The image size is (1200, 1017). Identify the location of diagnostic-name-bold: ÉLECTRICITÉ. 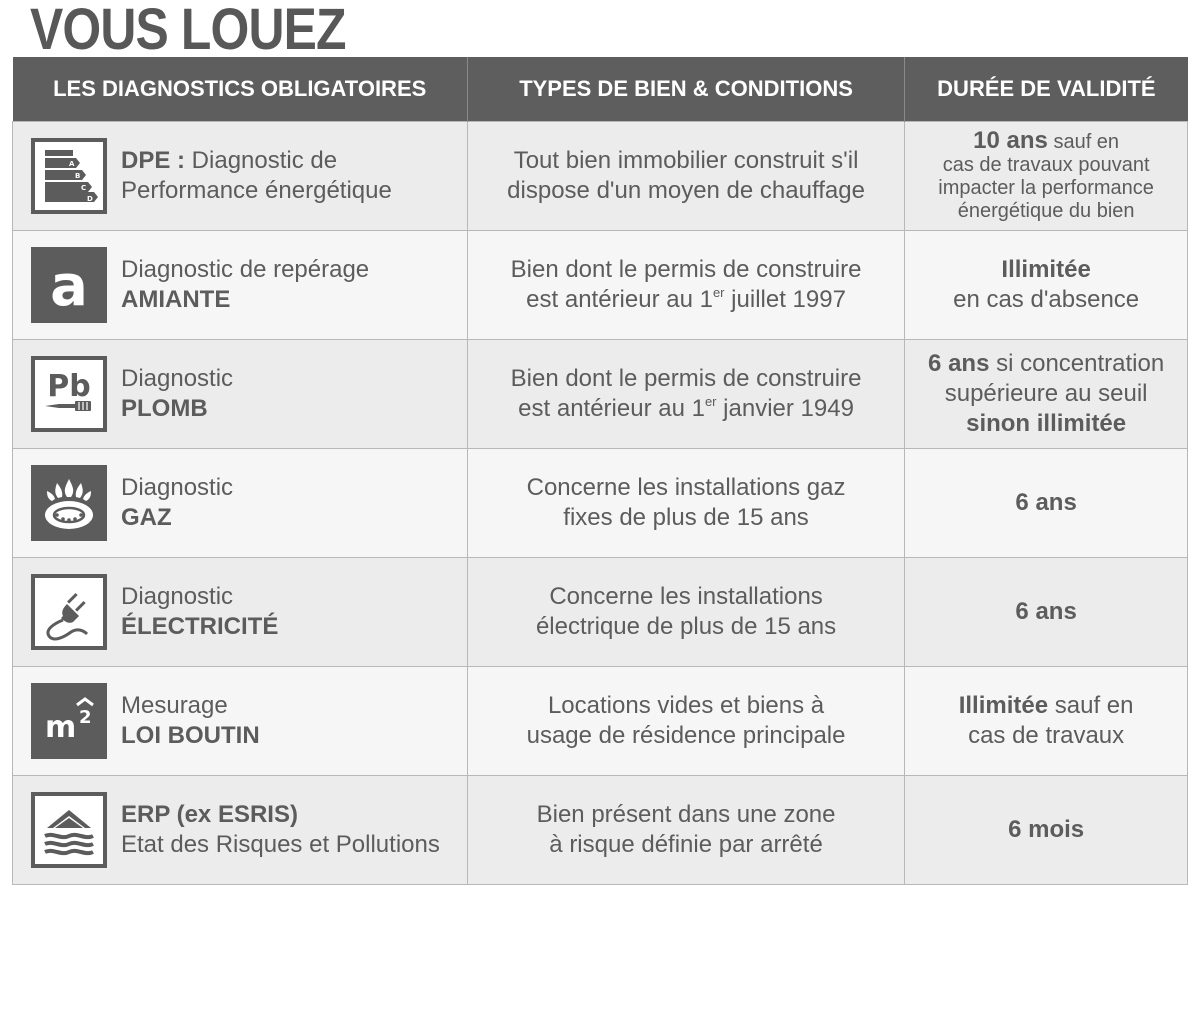
(200, 626).